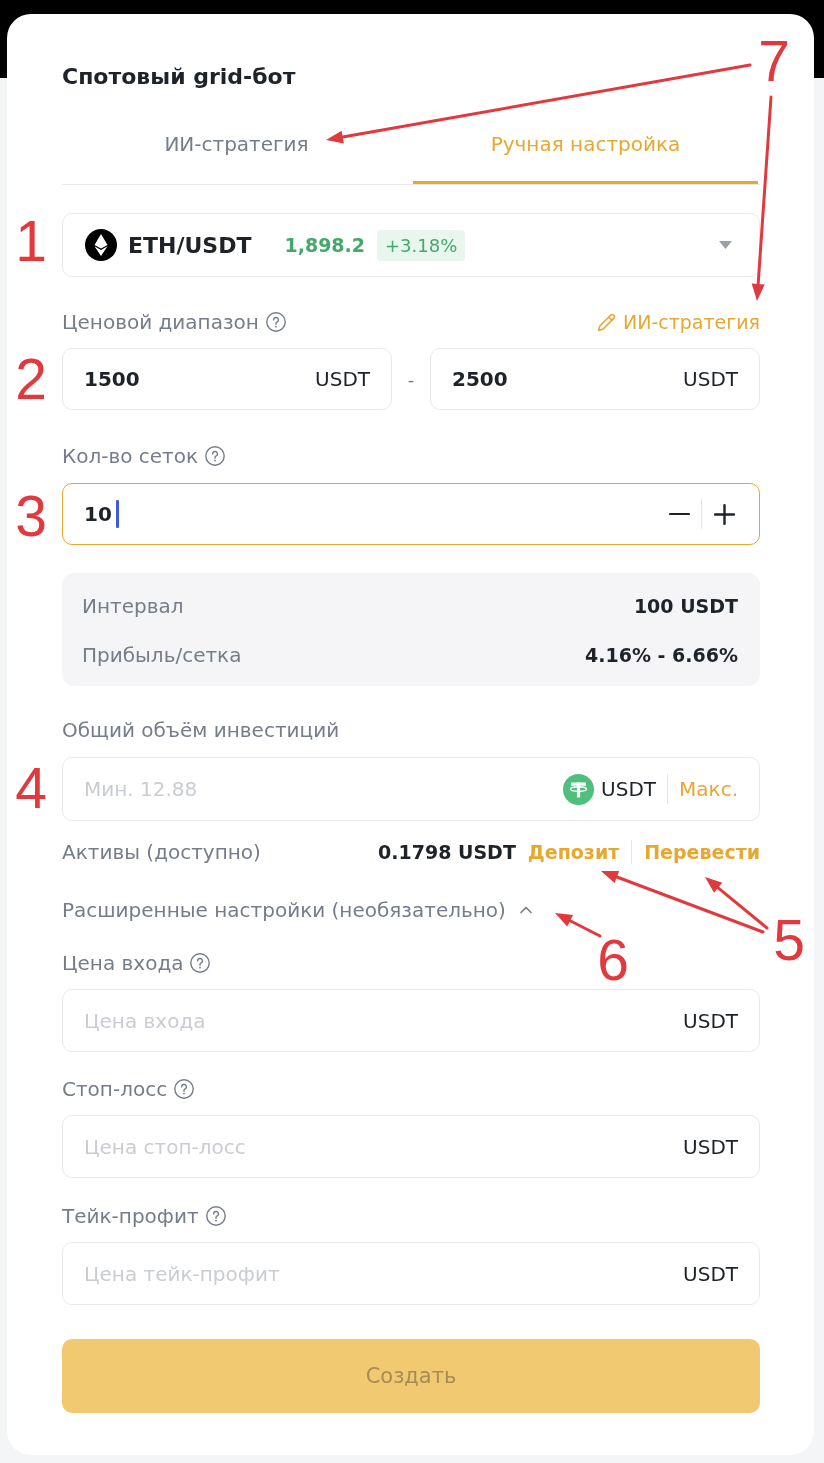 The height and width of the screenshot is (1463, 824). What do you see at coordinates (579, 789) in the screenshot?
I see `tether-icon` at bounding box center [579, 789].